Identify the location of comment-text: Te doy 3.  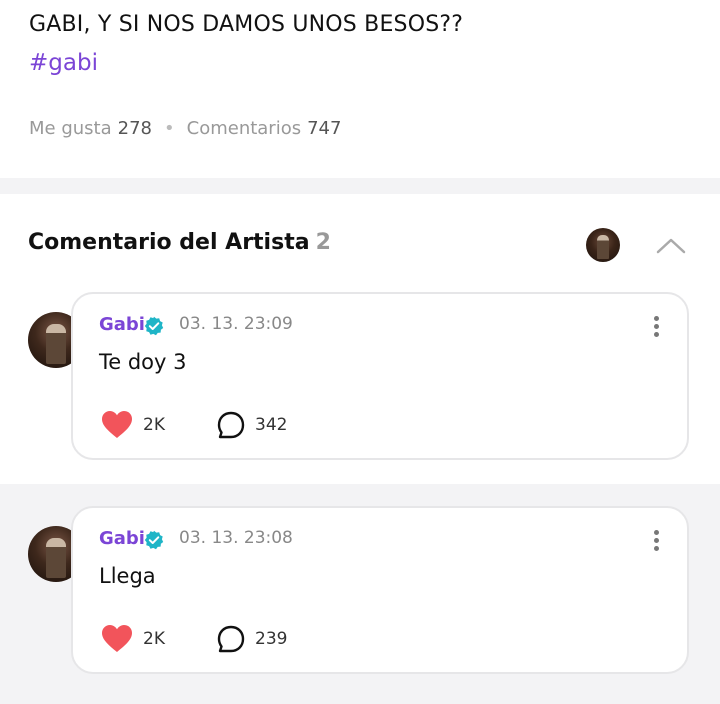
(143, 362).